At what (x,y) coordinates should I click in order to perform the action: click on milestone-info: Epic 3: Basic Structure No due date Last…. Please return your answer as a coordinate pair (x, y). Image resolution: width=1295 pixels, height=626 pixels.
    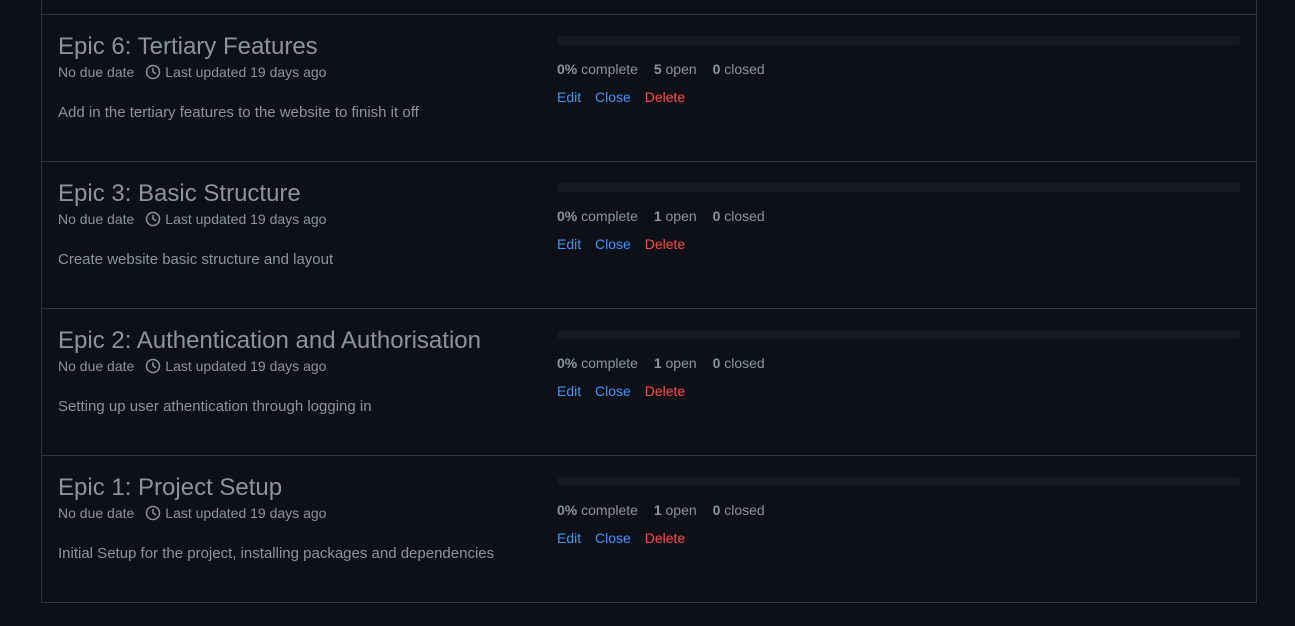
    Looking at the image, I should click on (298, 225).